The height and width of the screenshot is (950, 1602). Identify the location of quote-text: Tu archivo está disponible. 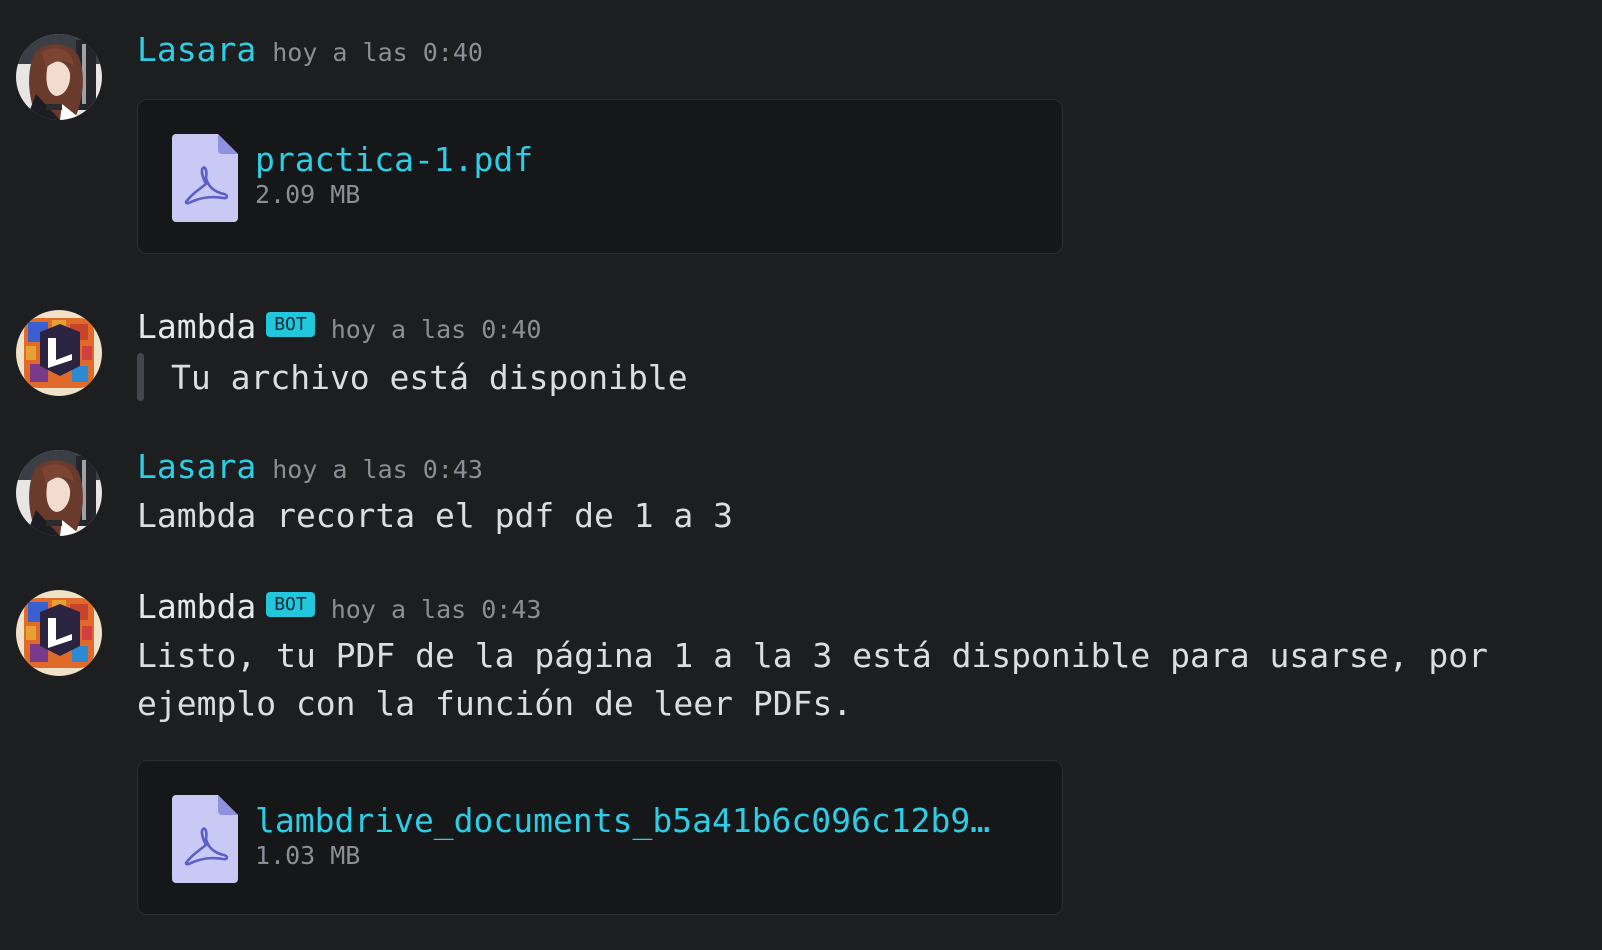
(429, 377).